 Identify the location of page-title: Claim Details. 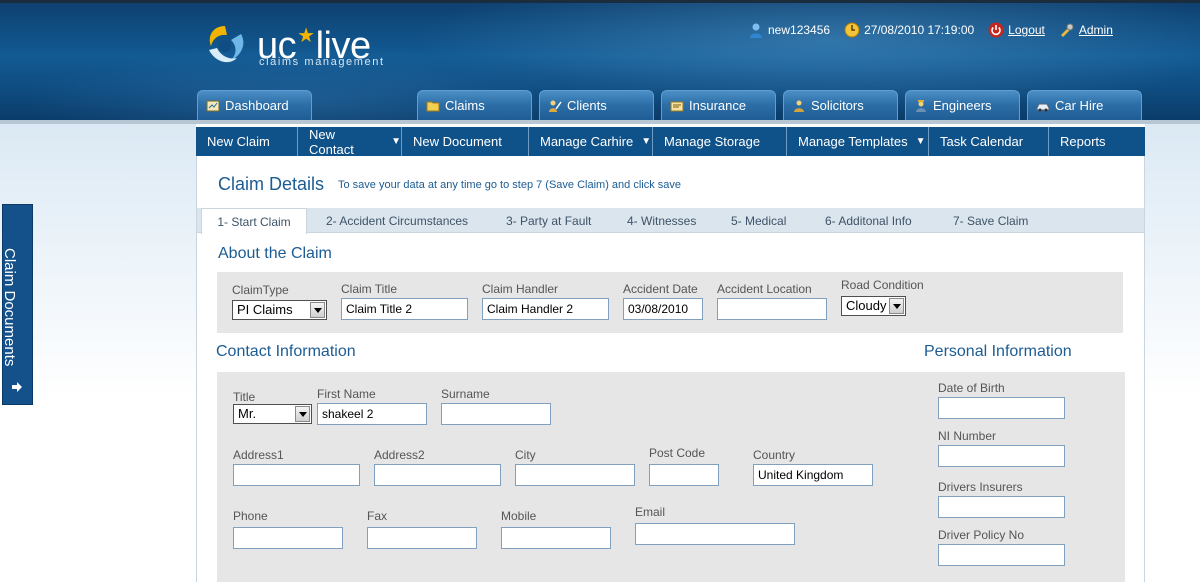
(271, 184).